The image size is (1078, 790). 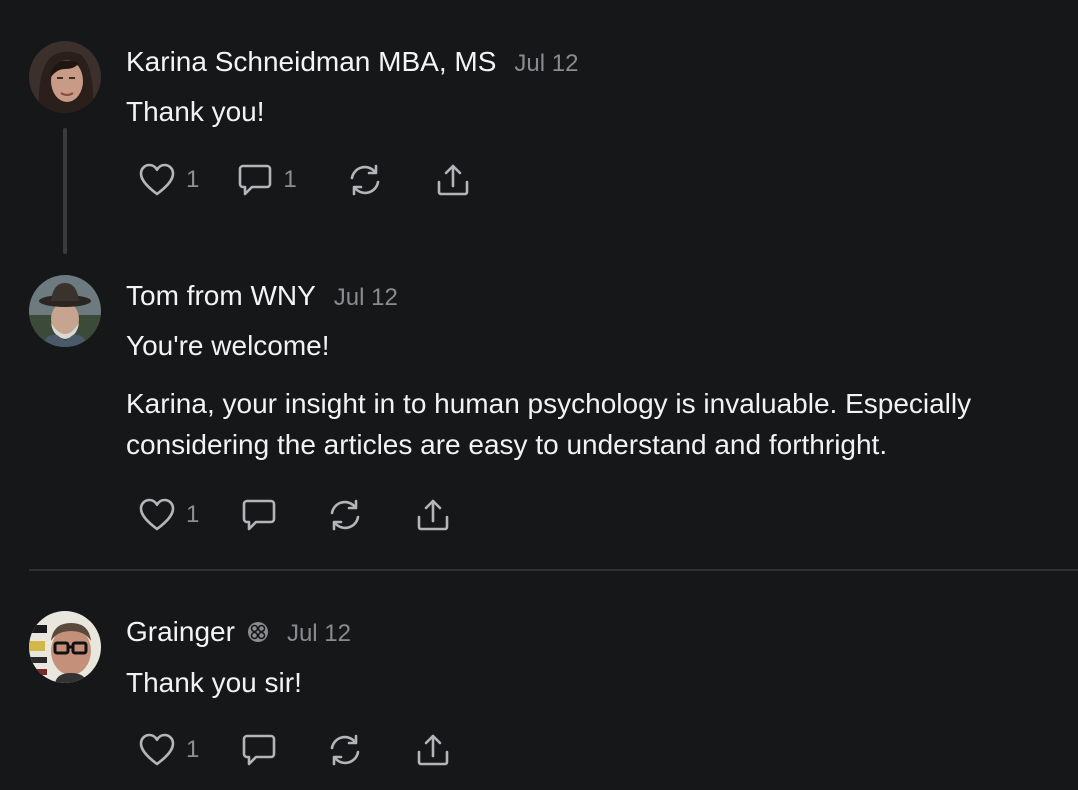 I want to click on comment-actions: 1 1, so click(x=304, y=180).